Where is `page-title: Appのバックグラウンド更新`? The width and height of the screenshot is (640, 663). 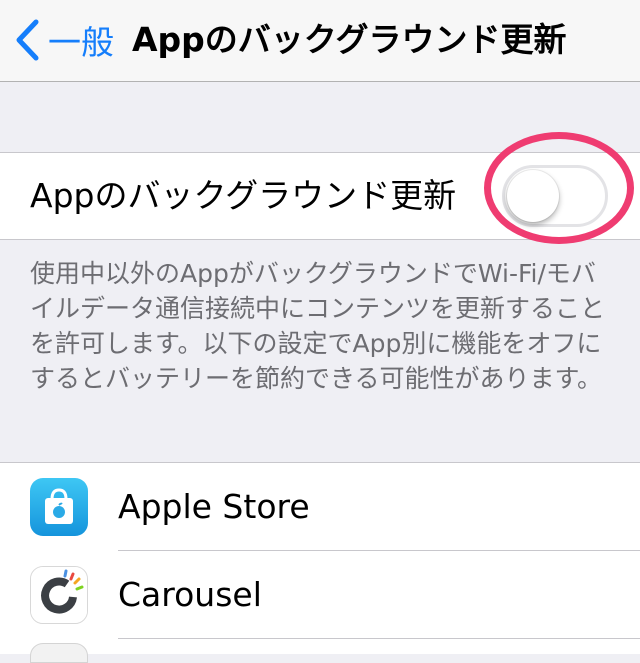 page-title: Appのバックグラウンド更新 is located at coordinates (349, 39).